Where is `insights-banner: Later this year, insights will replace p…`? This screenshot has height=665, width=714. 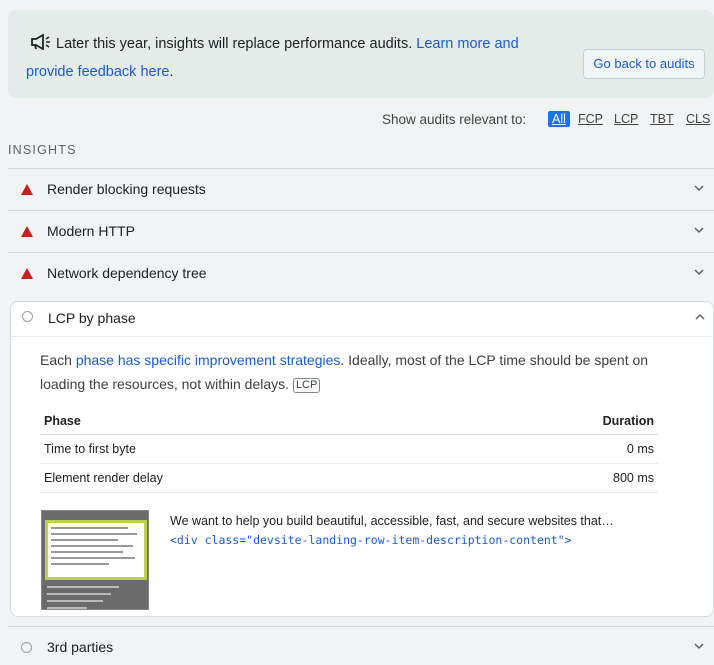
insights-banner: Later this year, insights will replace p… is located at coordinates (361, 54).